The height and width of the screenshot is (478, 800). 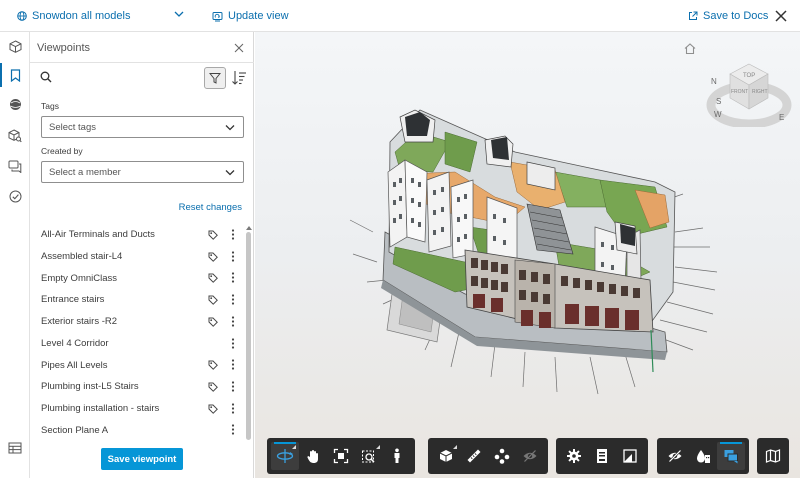 What do you see at coordinates (85, 172) in the screenshot?
I see `member-select-placeholder: Select a member` at bounding box center [85, 172].